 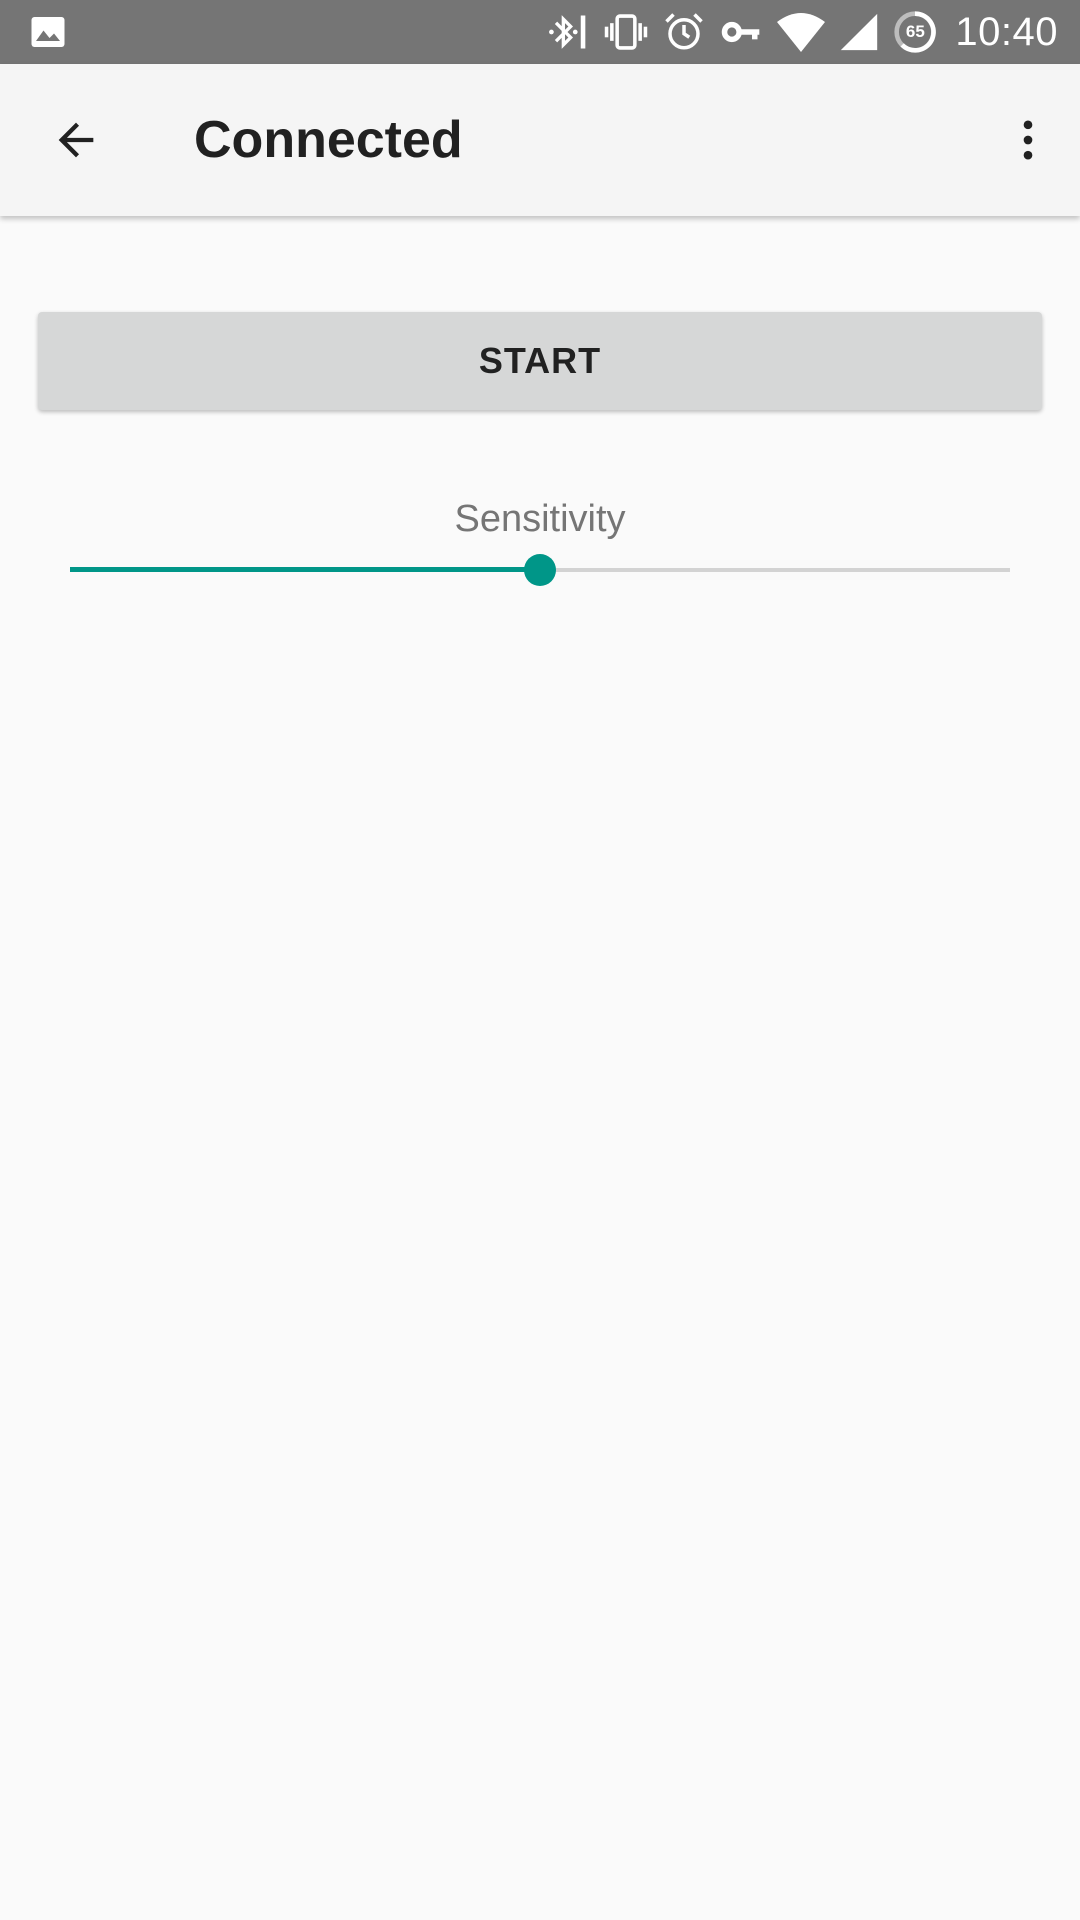 I want to click on overflow-menu-button, so click(x=1028, y=140).